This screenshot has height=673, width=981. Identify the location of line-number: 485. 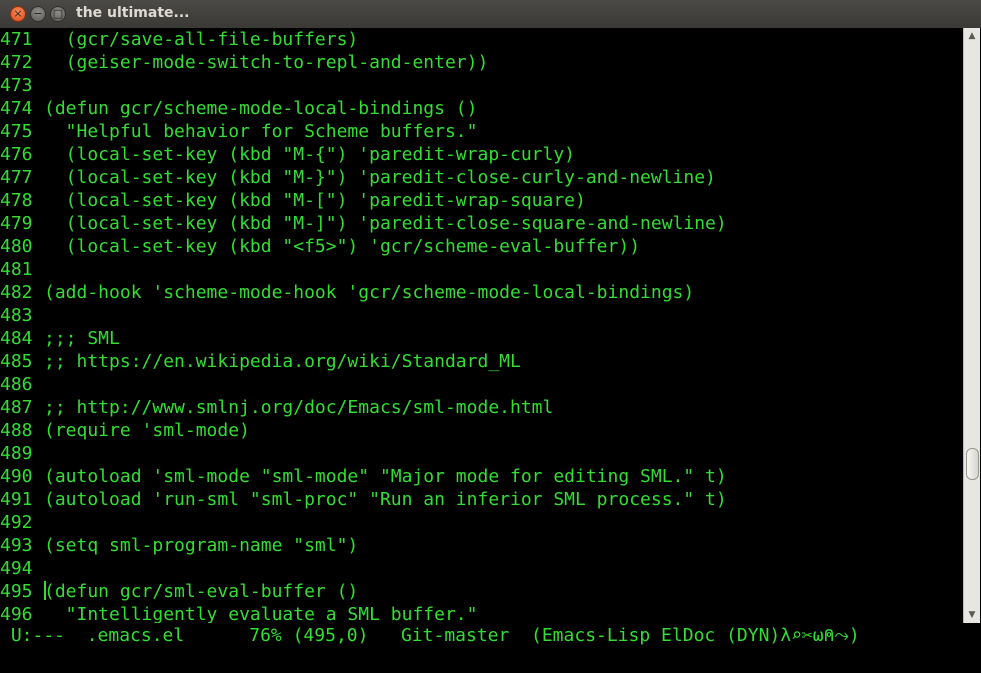
(16, 361).